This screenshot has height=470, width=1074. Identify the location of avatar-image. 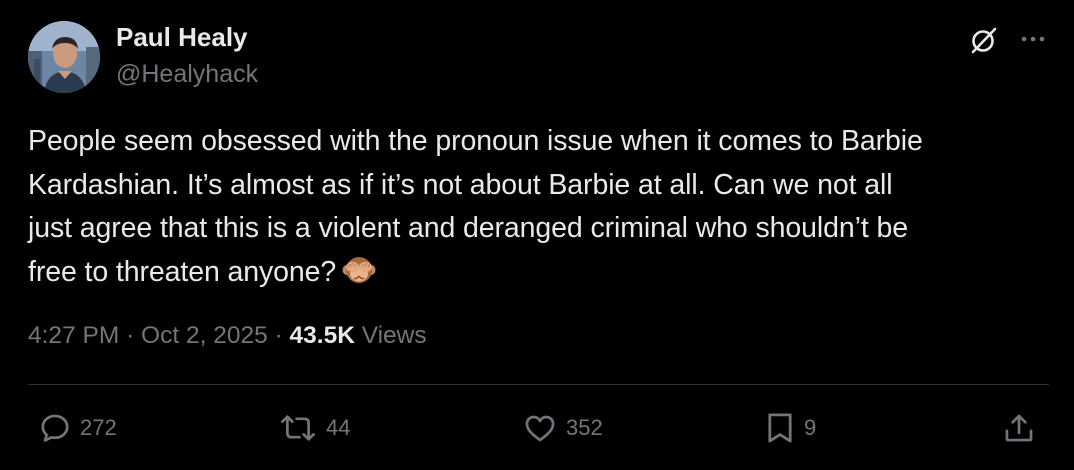
(64, 57).